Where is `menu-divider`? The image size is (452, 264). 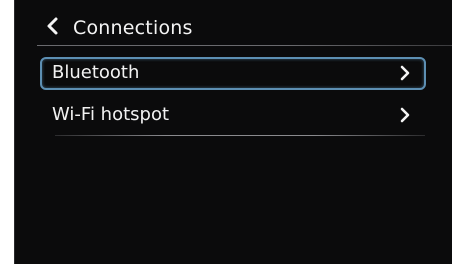 menu-divider is located at coordinates (240, 135).